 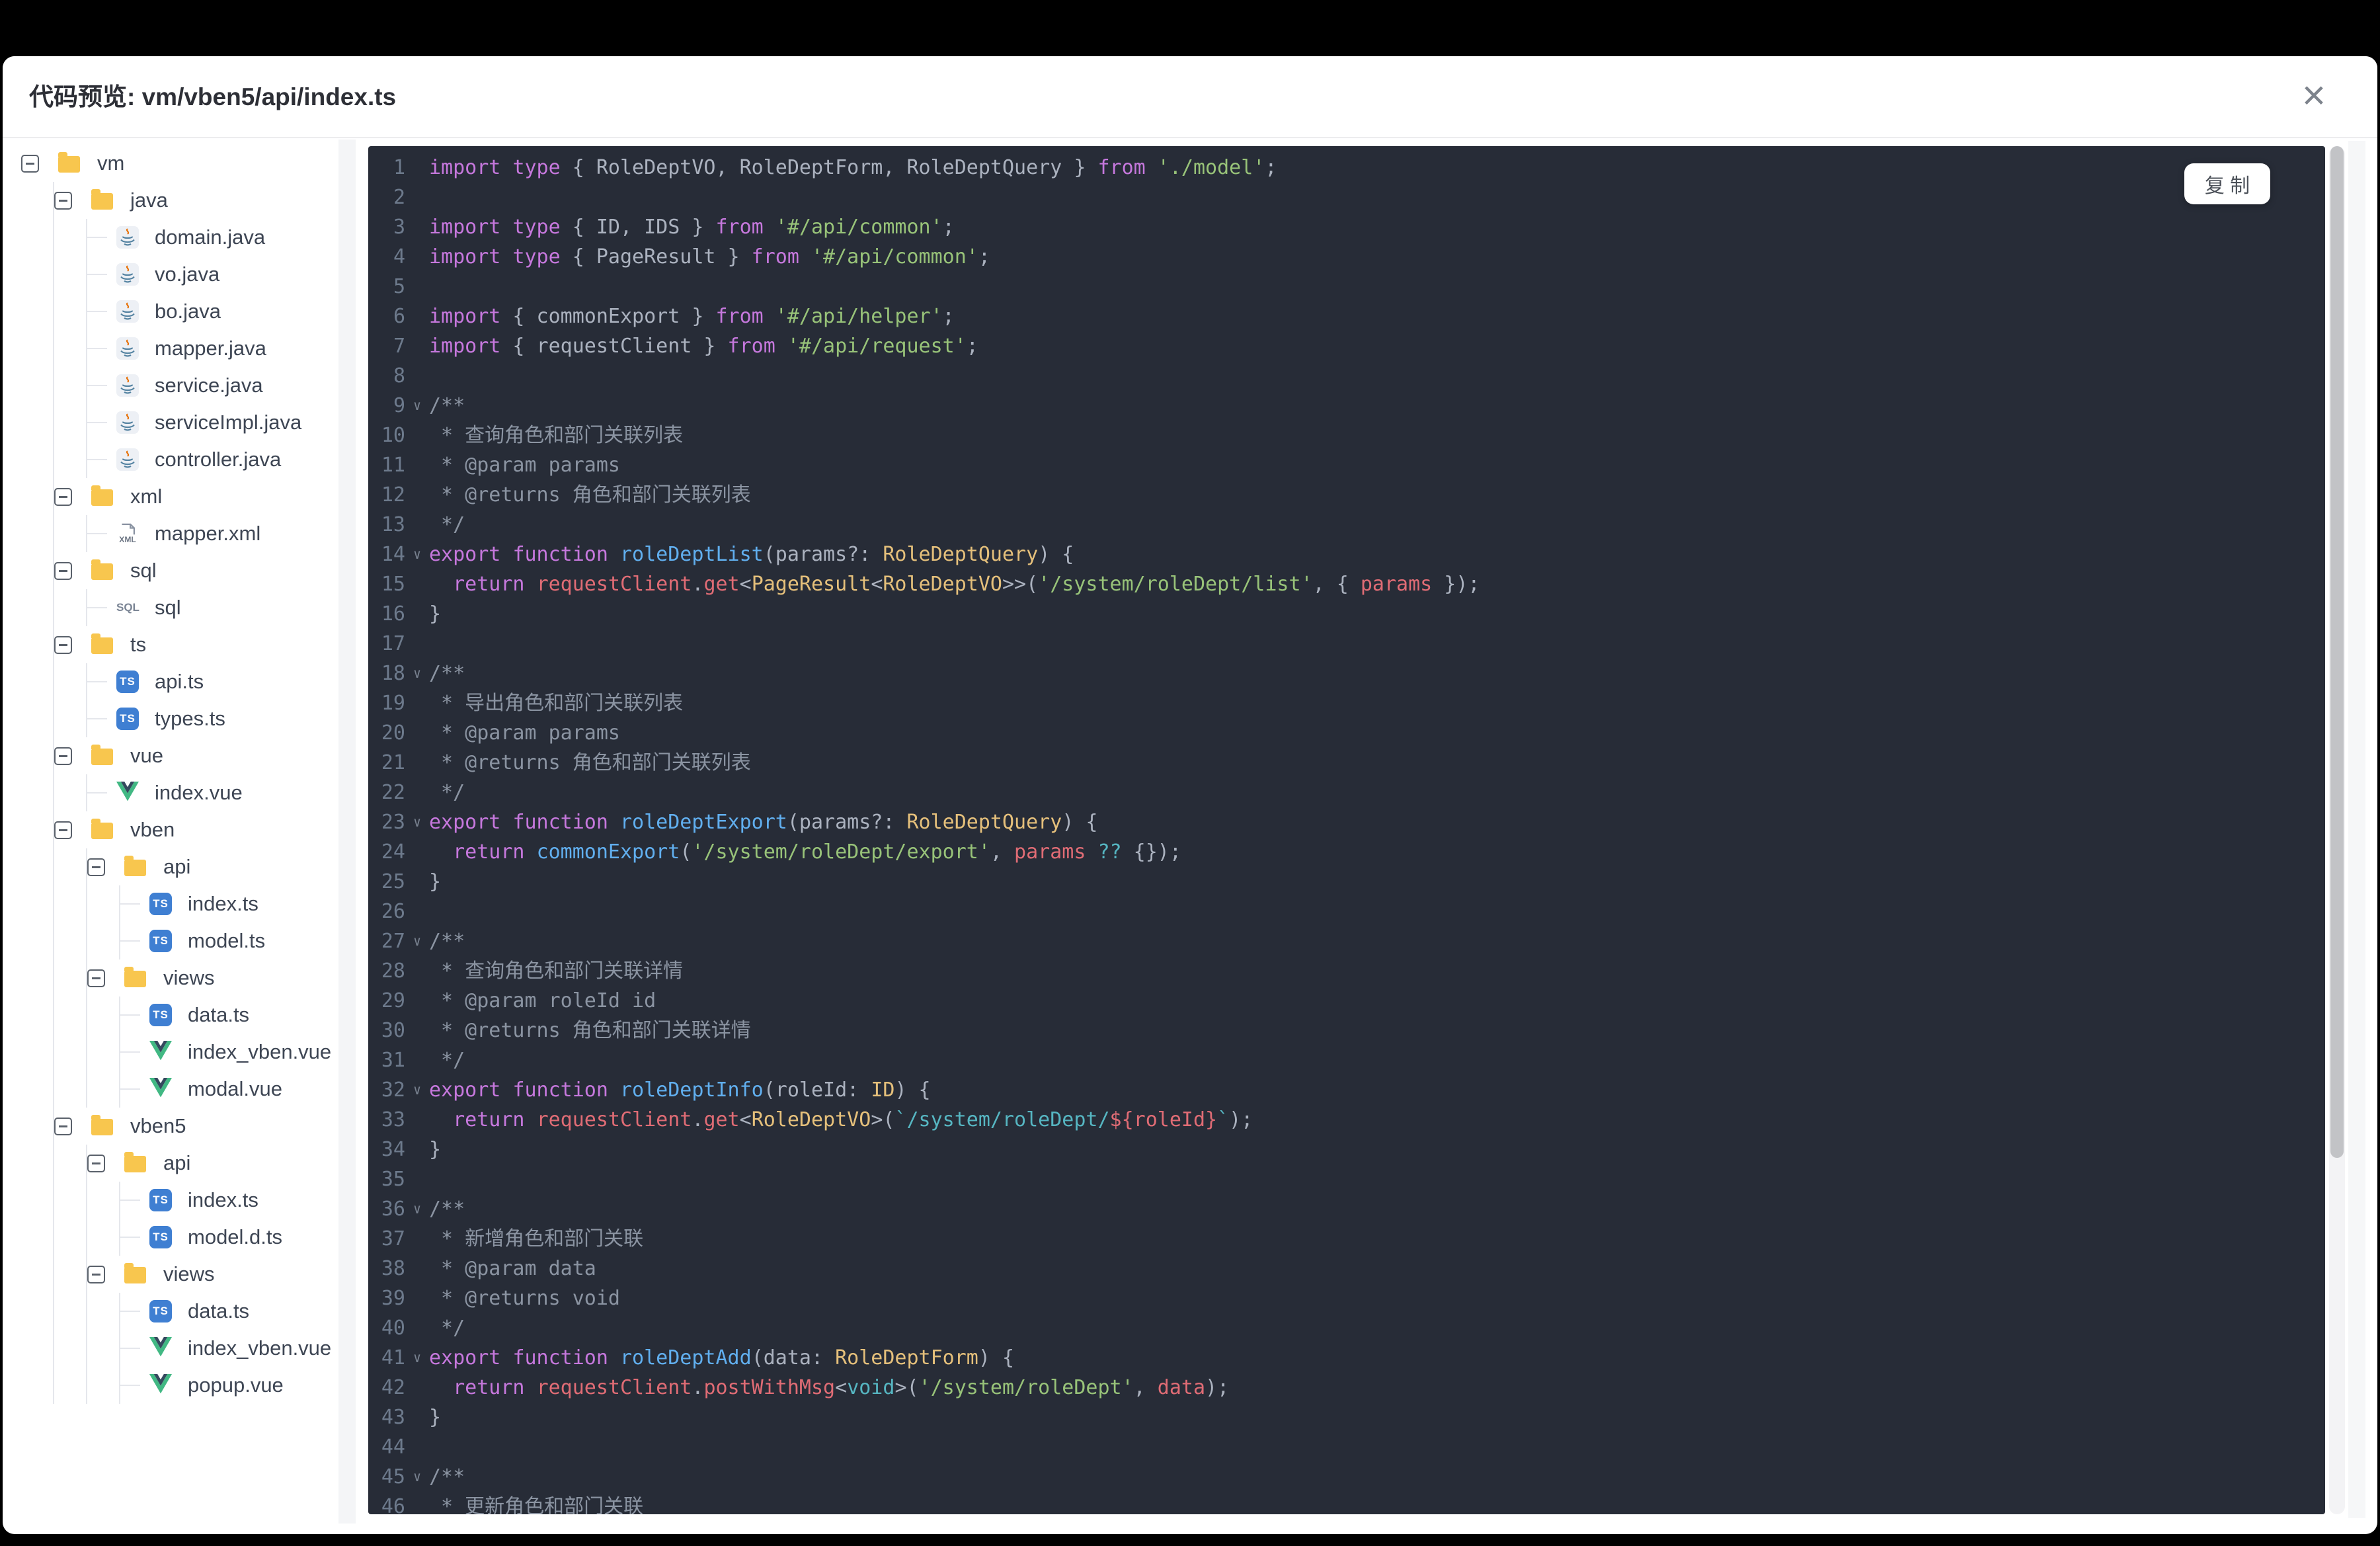 What do you see at coordinates (399, 286) in the screenshot?
I see `line-number: 5` at bounding box center [399, 286].